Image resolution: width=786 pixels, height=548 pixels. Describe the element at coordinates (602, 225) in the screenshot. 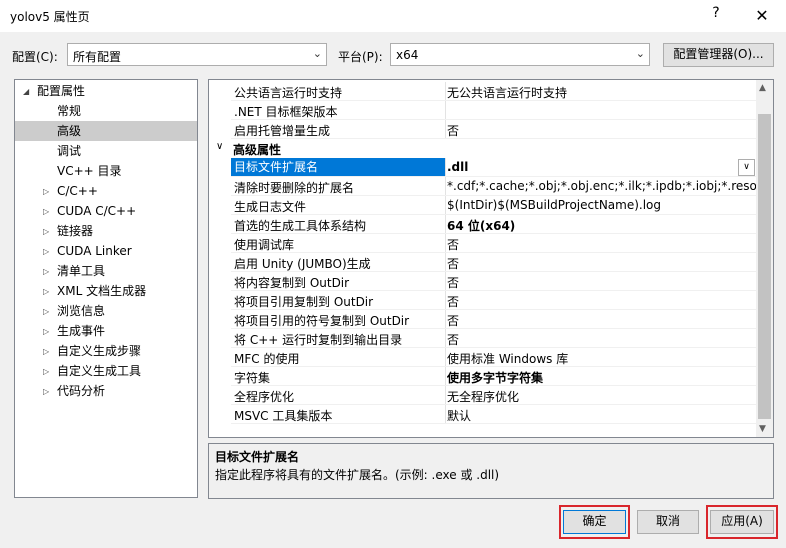

I see `property-value: 64 位(x64)` at that location.